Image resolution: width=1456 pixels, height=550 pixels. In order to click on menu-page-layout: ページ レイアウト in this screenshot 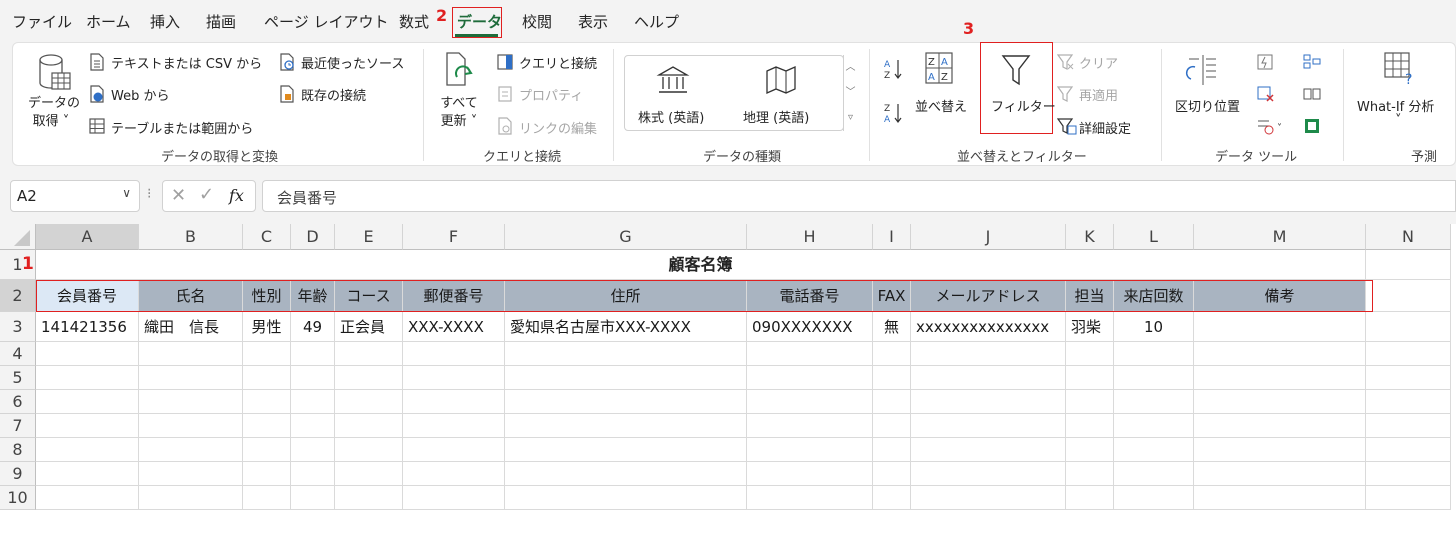, I will do `click(326, 21)`.